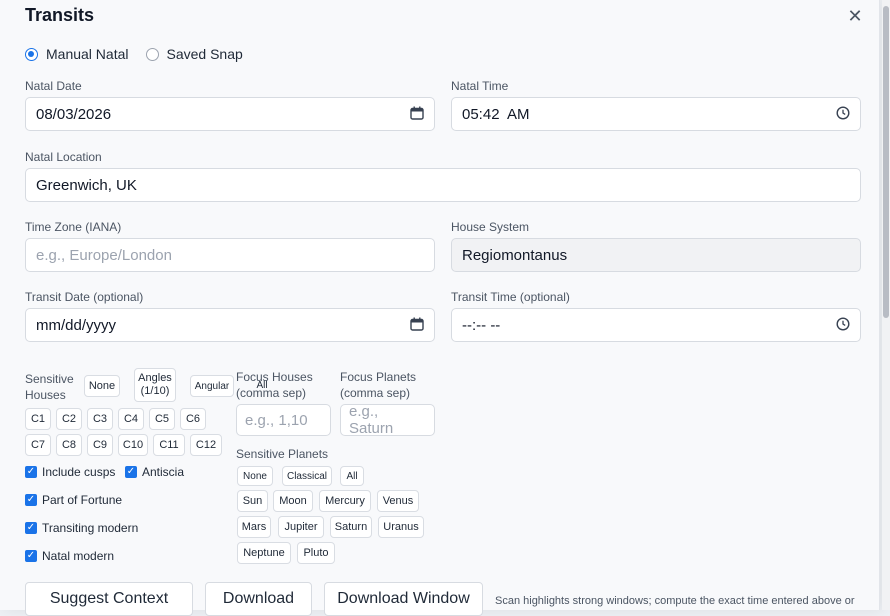 This screenshot has height=616, width=890. Describe the element at coordinates (38, 419) in the screenshot. I see `cusp-chip: C1` at that location.